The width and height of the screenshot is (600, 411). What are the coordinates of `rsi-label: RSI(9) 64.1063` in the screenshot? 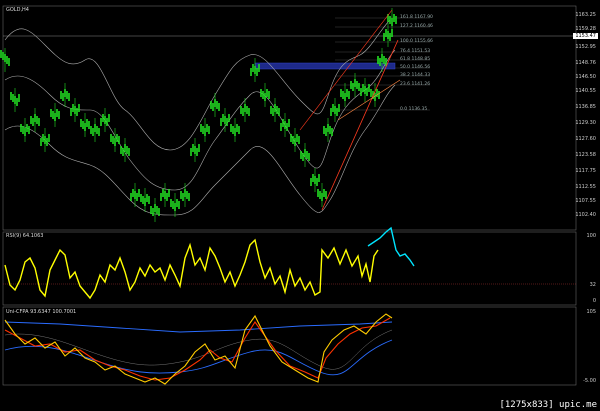 It's located at (25, 236).